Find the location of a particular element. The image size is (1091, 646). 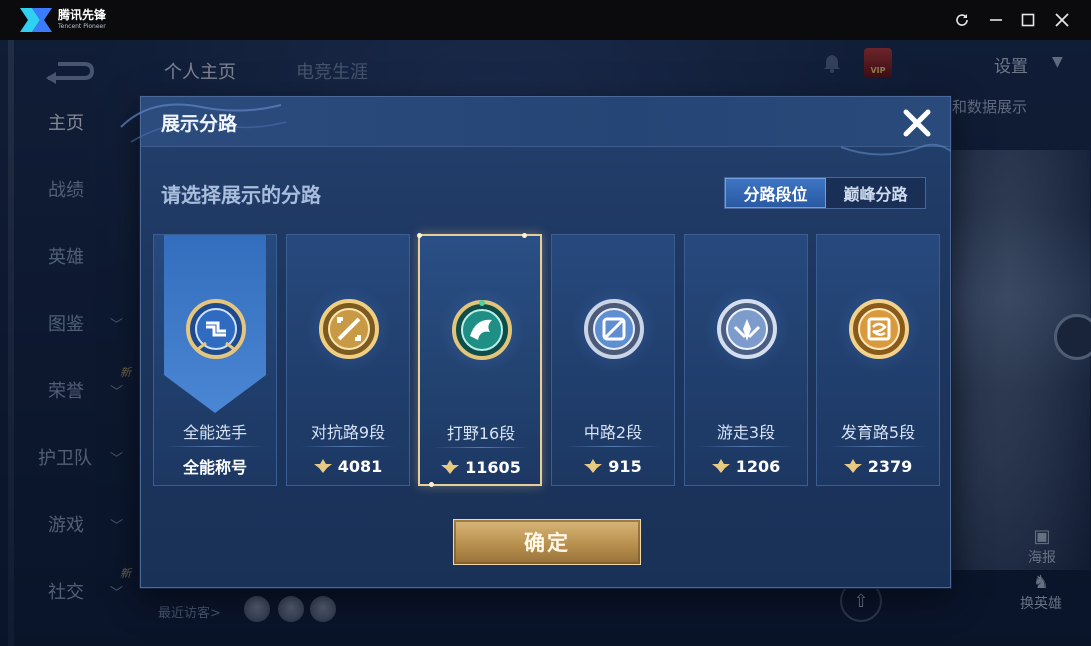

lane-score: 11605 is located at coordinates (493, 467).